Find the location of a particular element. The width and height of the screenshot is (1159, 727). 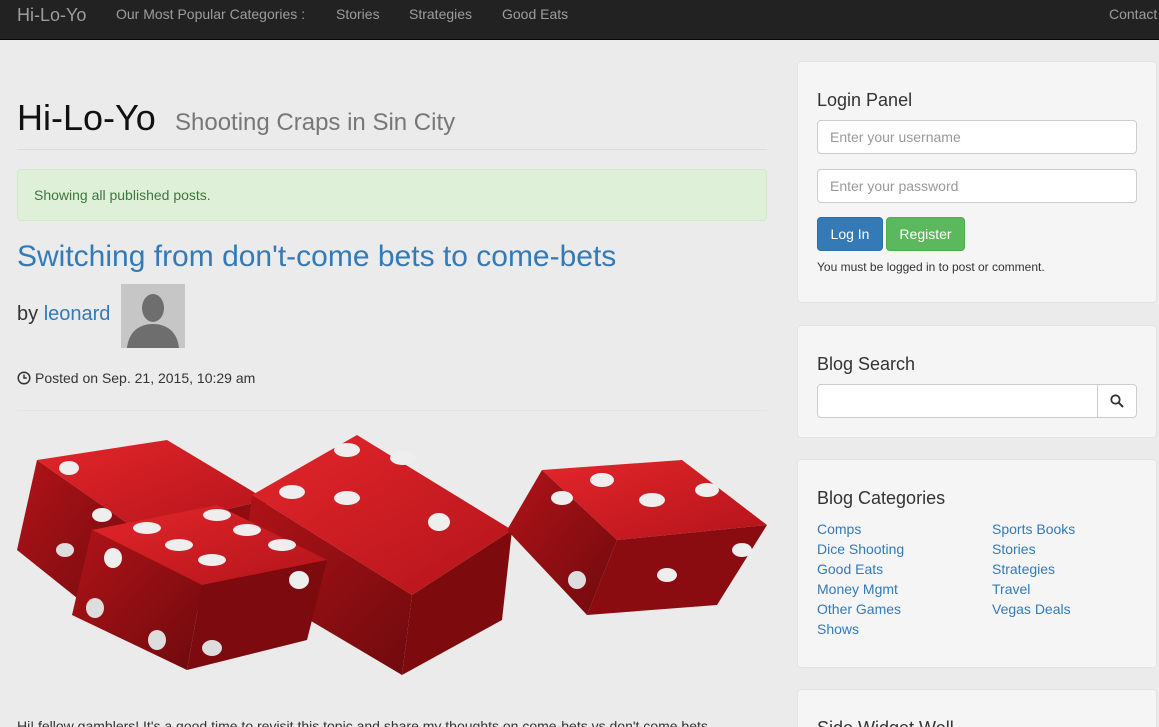

nav-stories: Stories is located at coordinates (358, 14).